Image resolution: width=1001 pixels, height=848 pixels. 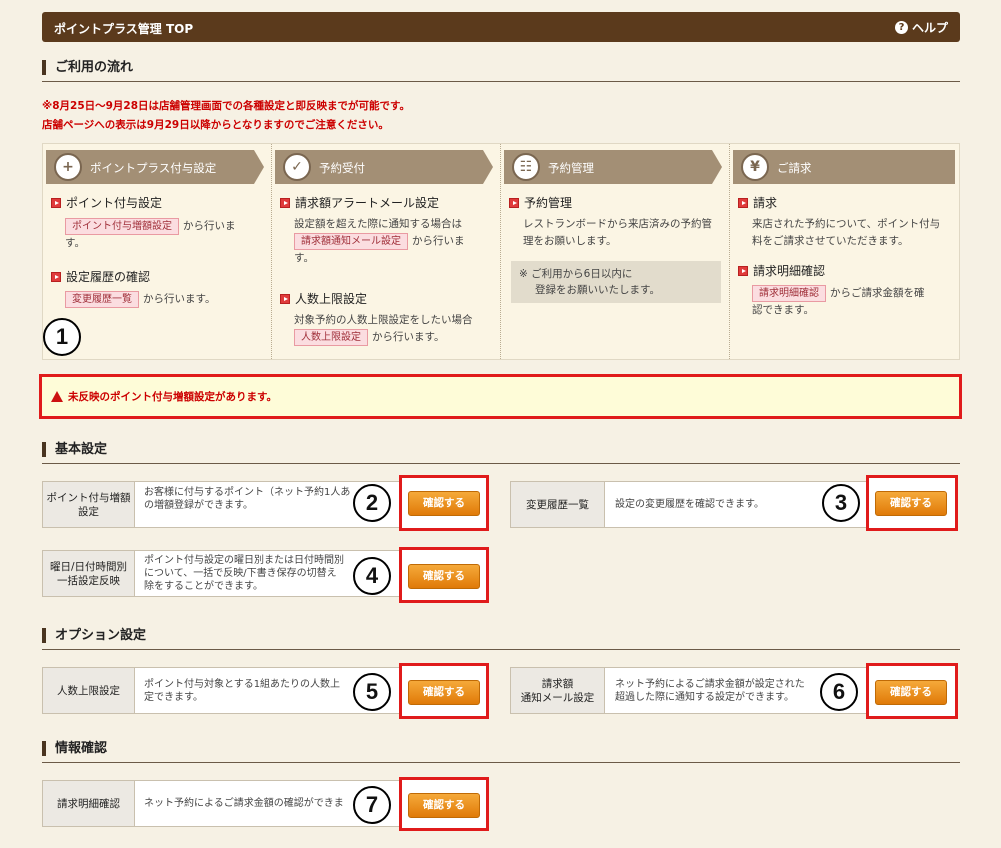 What do you see at coordinates (765, 203) in the screenshot?
I see `flow-item-title-text: 請求` at bounding box center [765, 203].